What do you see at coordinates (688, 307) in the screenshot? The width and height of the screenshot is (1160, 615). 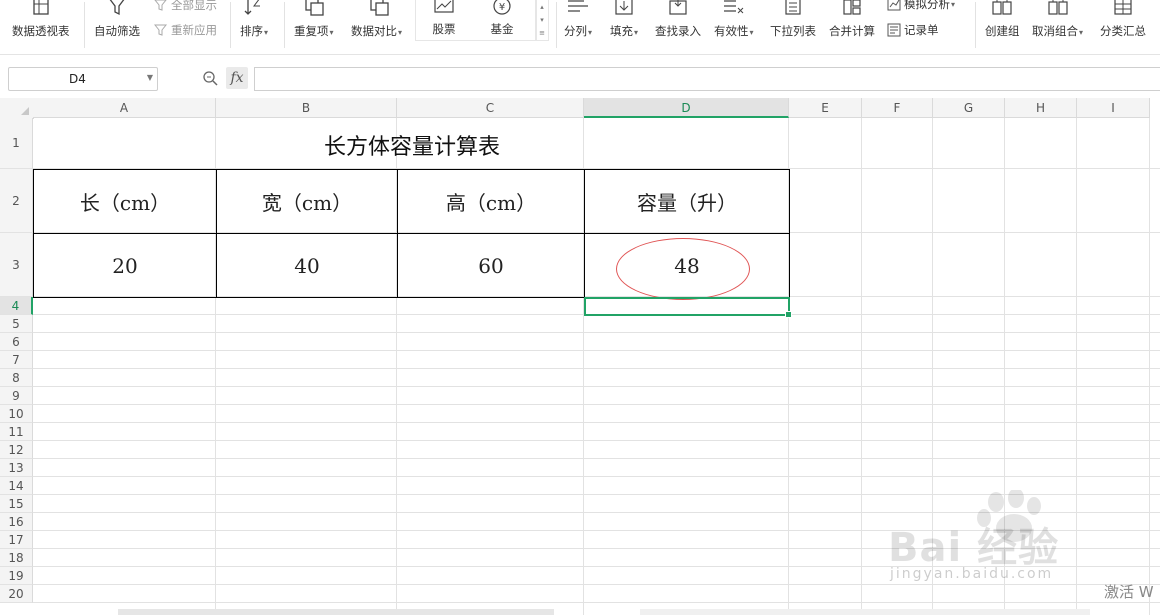 I see `active-cell-selection` at bounding box center [688, 307].